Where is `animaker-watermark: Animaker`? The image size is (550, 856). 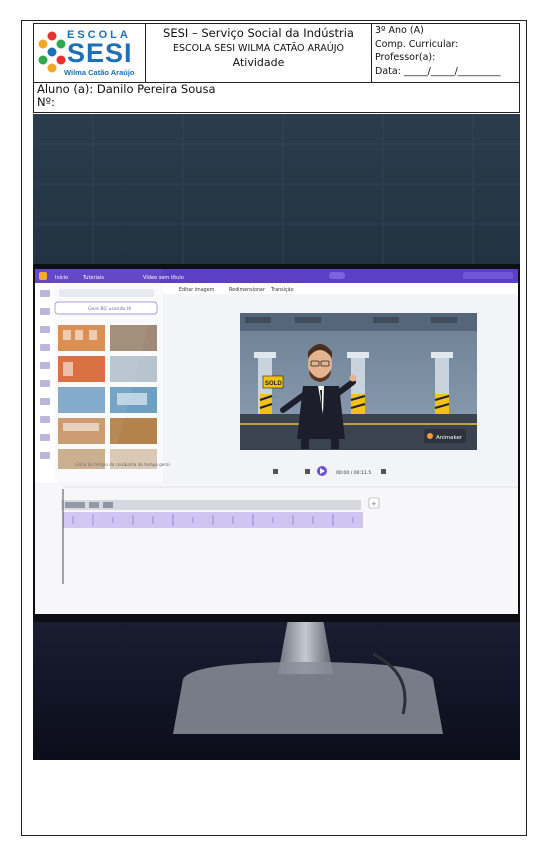
animaker-watermark: Animaker is located at coordinates (449, 438).